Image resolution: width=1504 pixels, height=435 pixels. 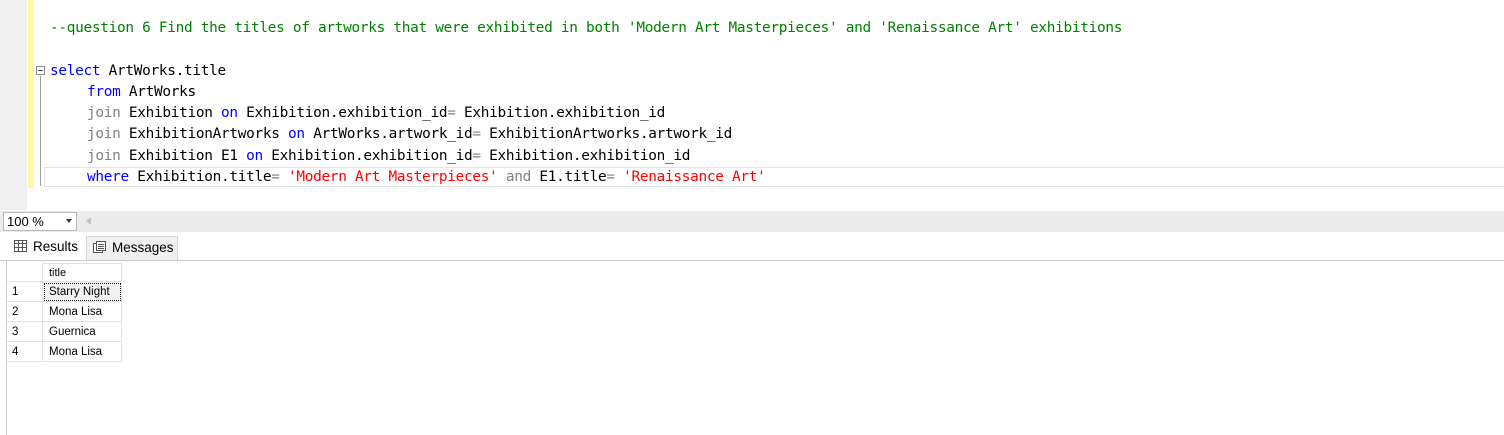 What do you see at coordinates (171, 113) in the screenshot?
I see `code-text: Exhibition` at bounding box center [171, 113].